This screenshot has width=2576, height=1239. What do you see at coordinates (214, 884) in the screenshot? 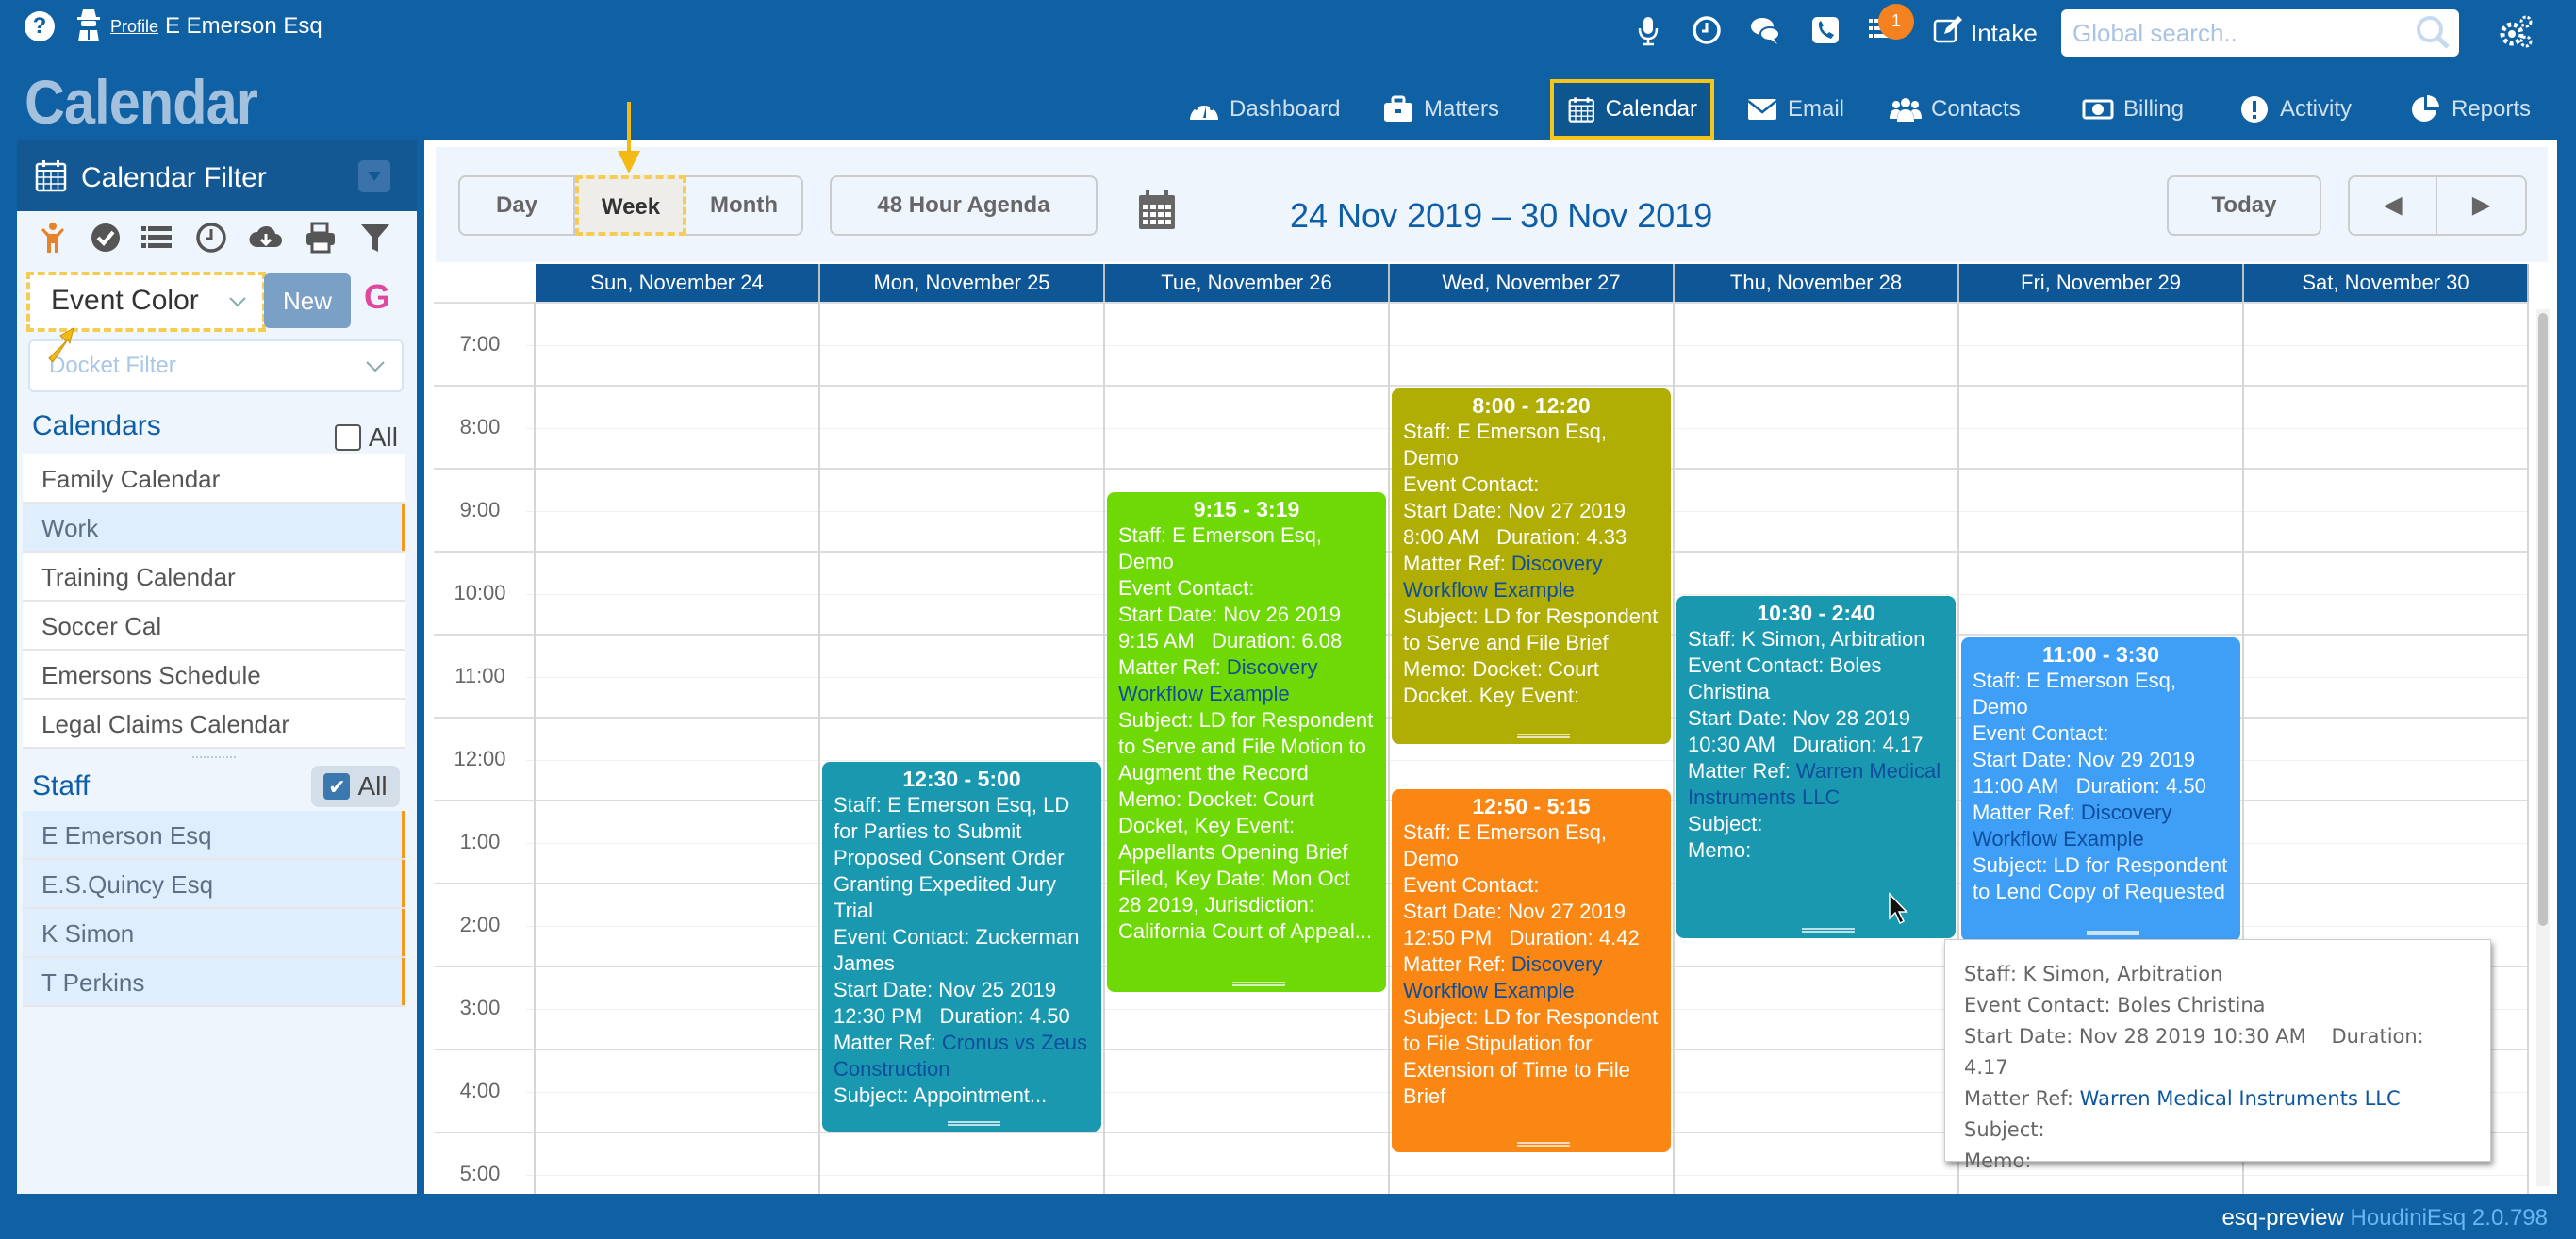
I see `staff-item: E.S.Quincy Esq` at bounding box center [214, 884].